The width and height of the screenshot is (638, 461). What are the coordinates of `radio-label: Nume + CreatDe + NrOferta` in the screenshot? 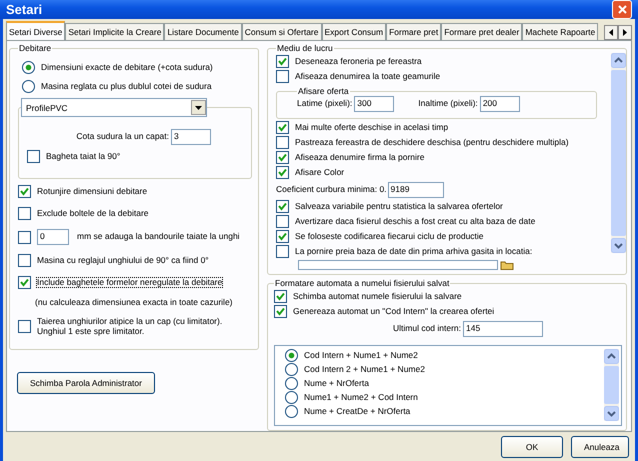 It's located at (357, 411).